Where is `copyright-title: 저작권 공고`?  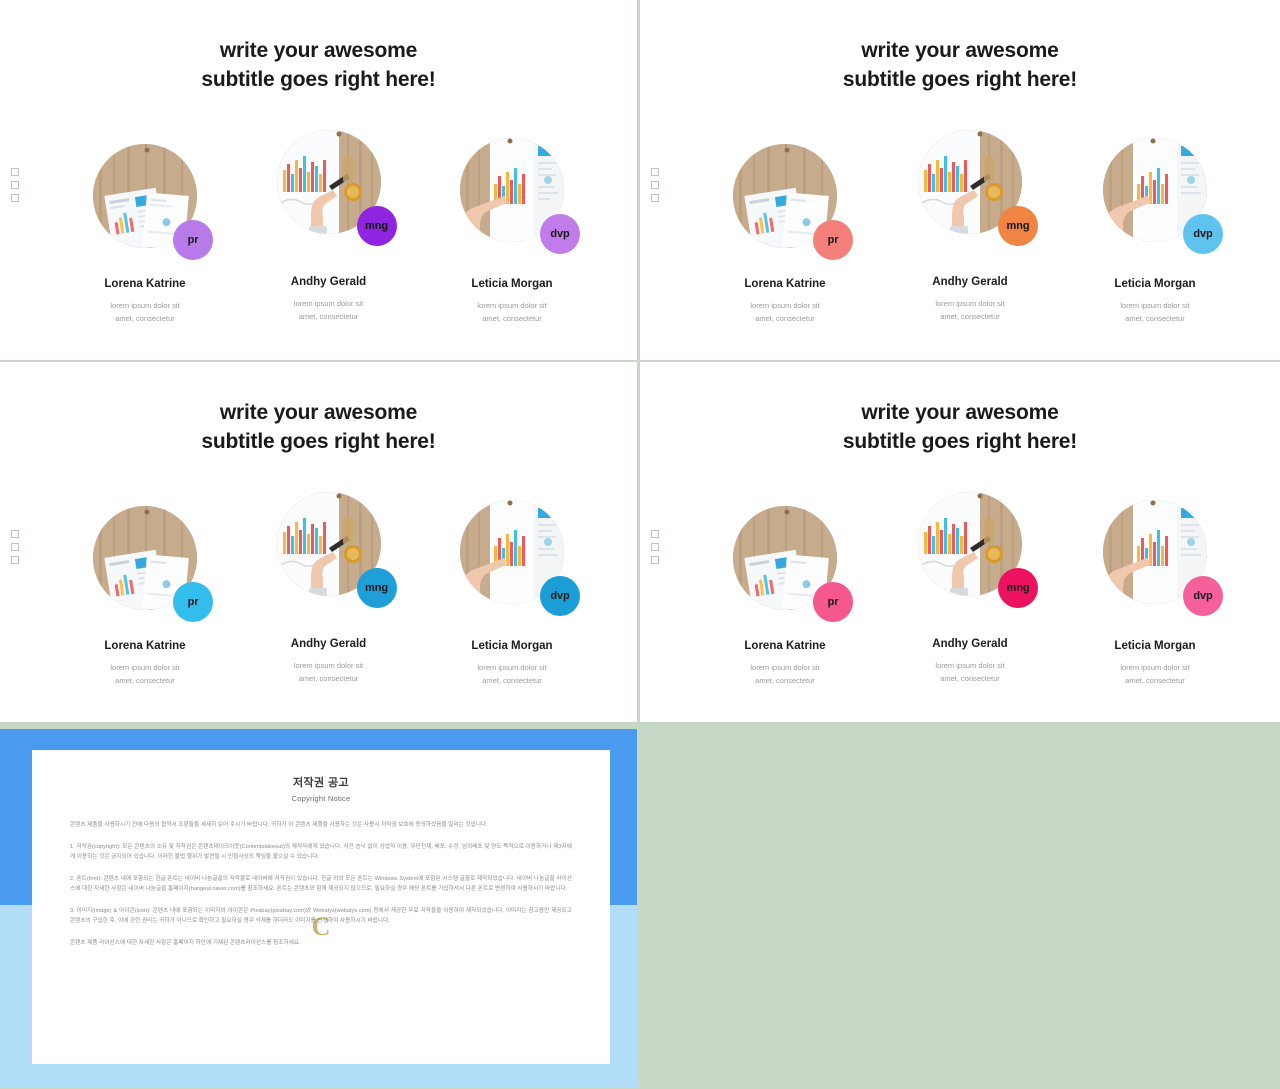
copyright-title: 저작권 공고 is located at coordinates (321, 783).